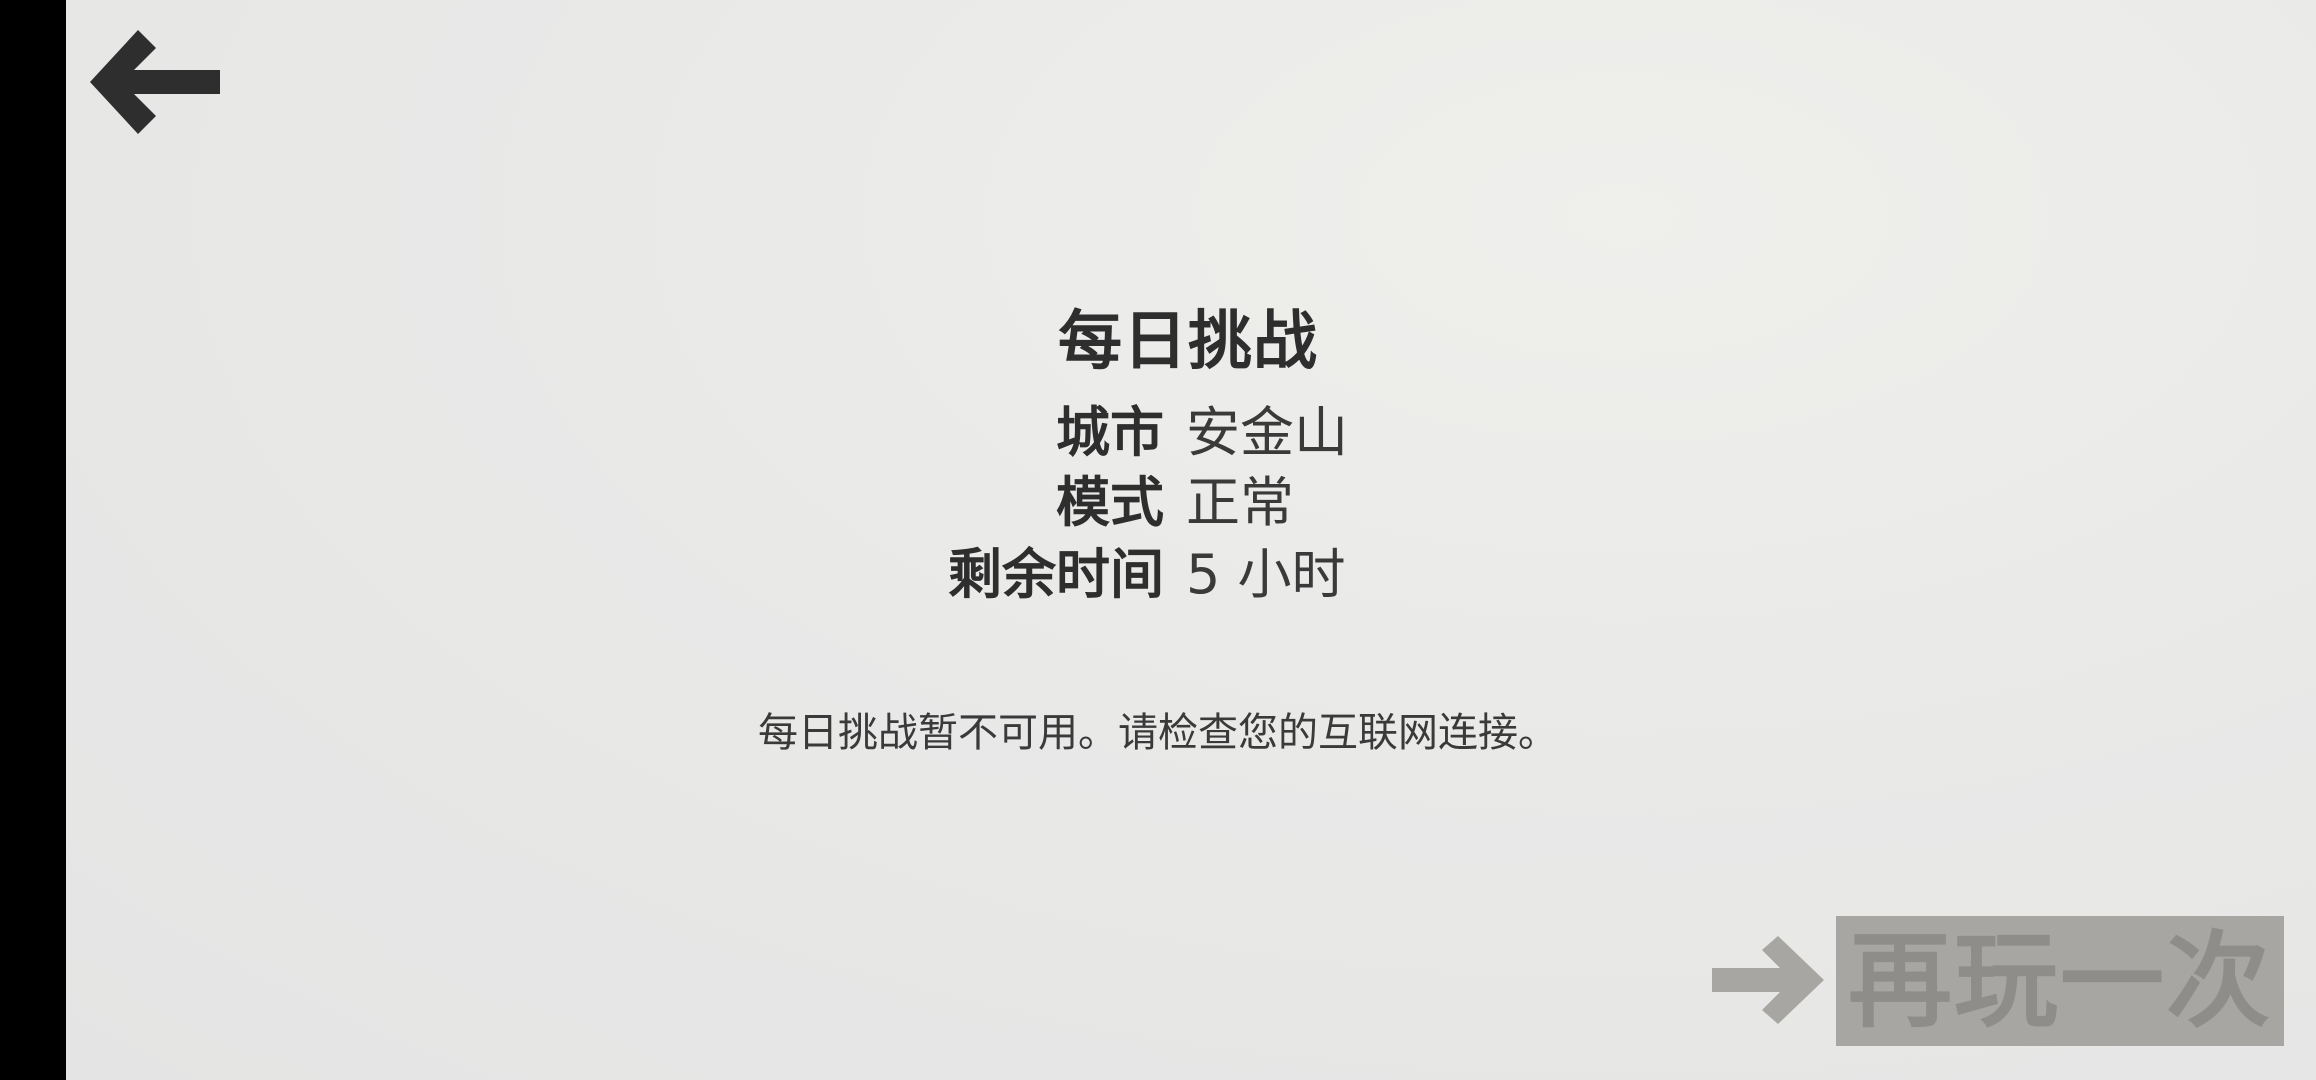 The height and width of the screenshot is (1080, 2316). I want to click on mode-label: 模式, so click(1110, 502).